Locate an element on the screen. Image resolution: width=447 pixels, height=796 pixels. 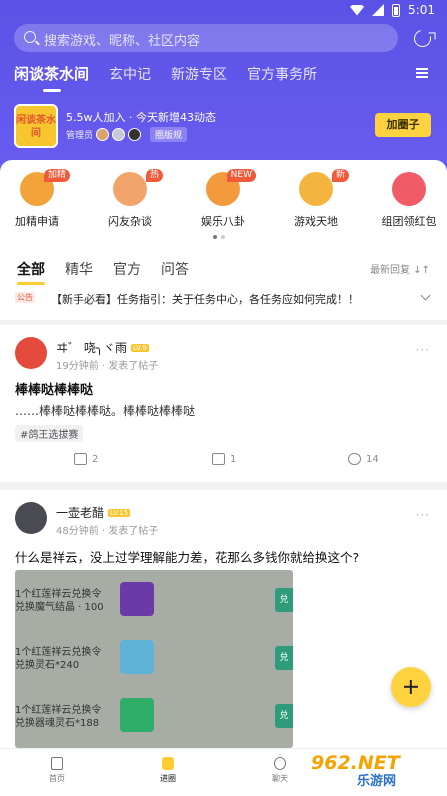
nav-home: 首页 is located at coordinates (57, 770).